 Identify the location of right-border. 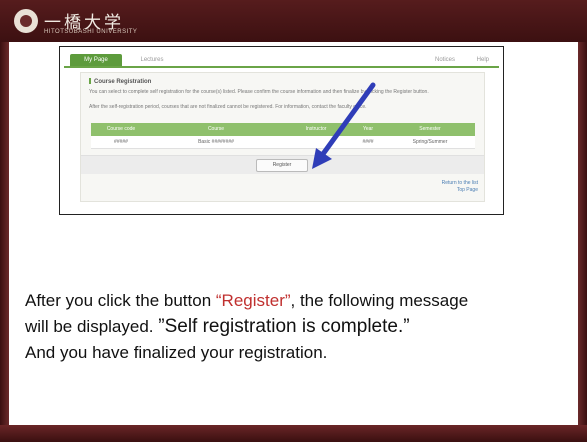
(582, 233).